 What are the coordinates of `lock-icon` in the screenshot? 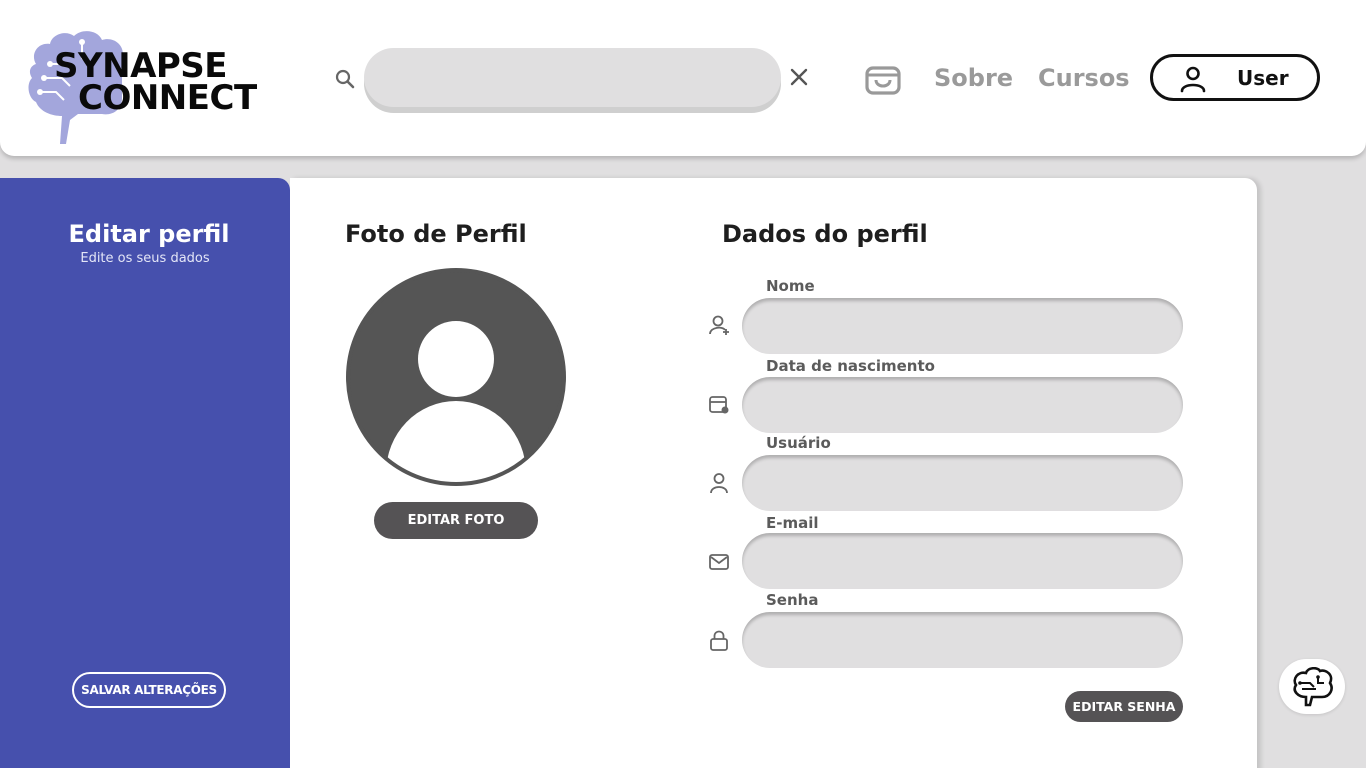 It's located at (719, 640).